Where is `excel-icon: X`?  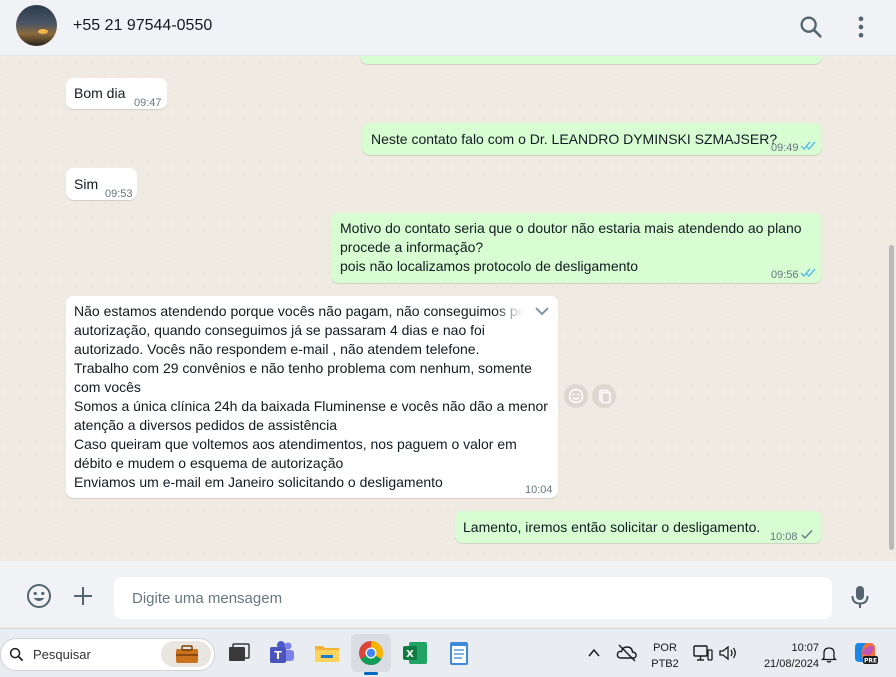 excel-icon: X is located at coordinates (415, 653).